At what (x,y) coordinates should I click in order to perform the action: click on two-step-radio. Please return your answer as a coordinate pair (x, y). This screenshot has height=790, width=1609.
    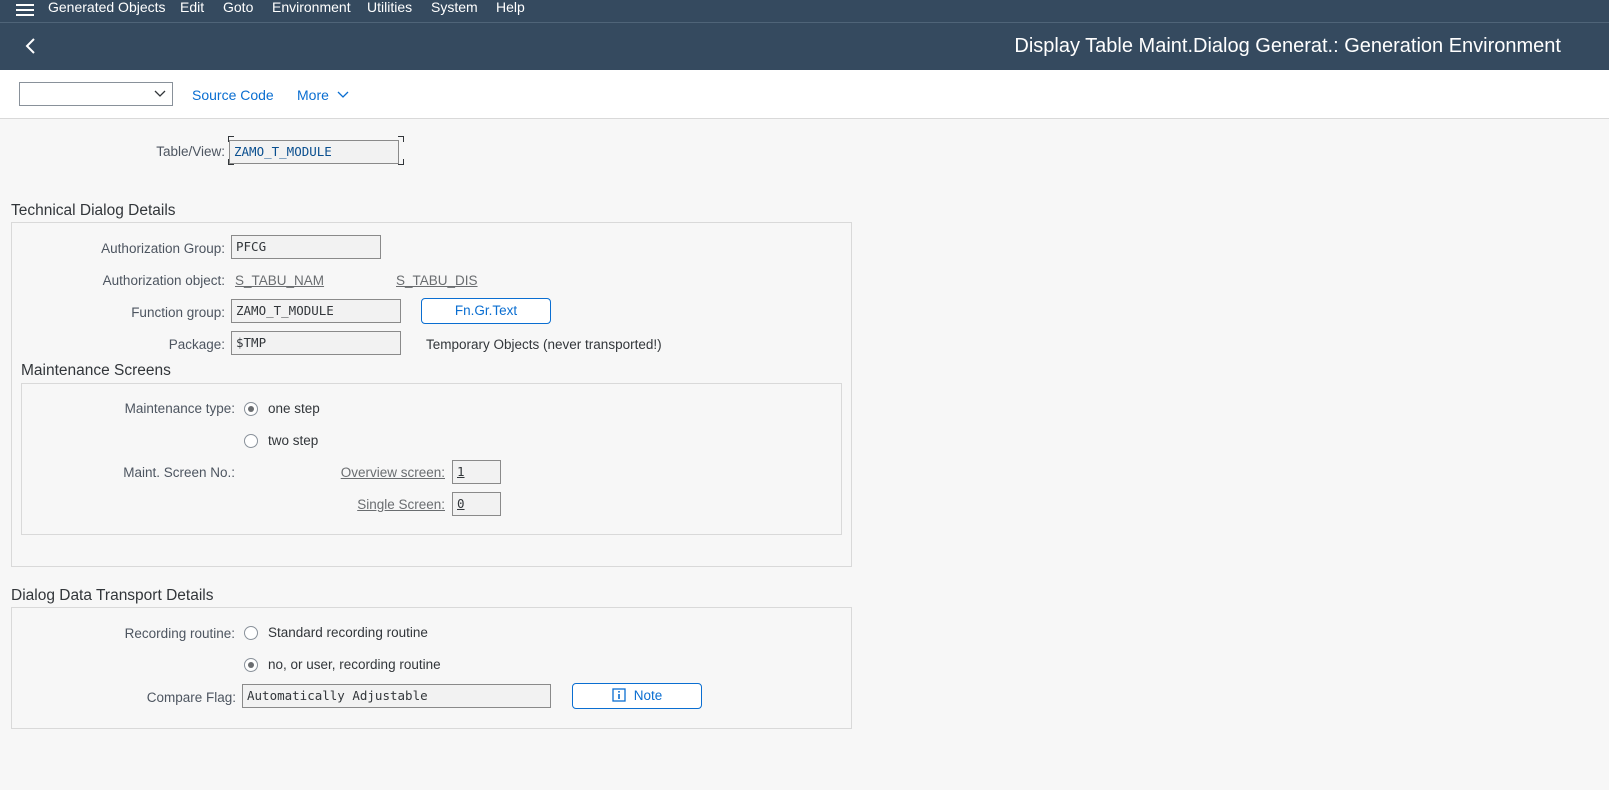
    Looking at the image, I should click on (251, 441).